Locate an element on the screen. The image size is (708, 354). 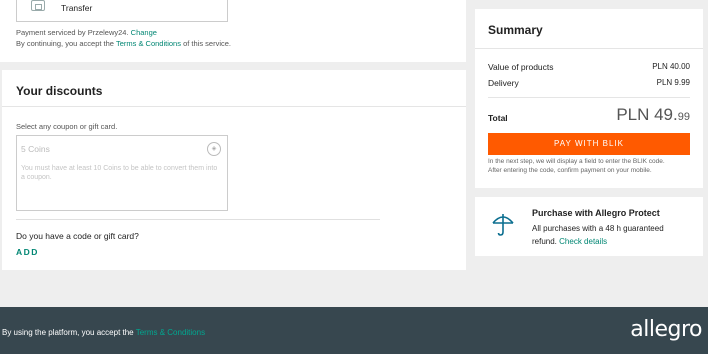
code-question: Do you have a code or gift card? is located at coordinates (77, 236).